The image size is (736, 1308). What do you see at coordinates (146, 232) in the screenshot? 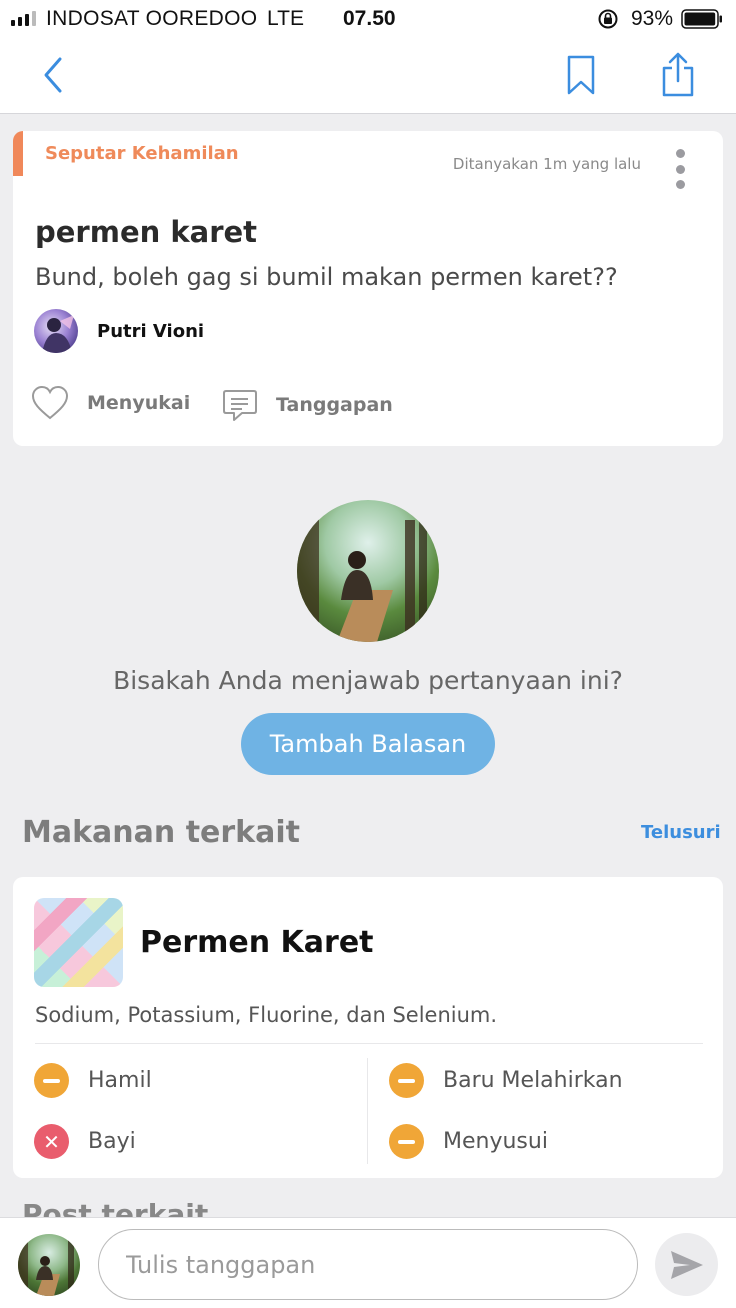
I see `question-title: permen karet` at bounding box center [146, 232].